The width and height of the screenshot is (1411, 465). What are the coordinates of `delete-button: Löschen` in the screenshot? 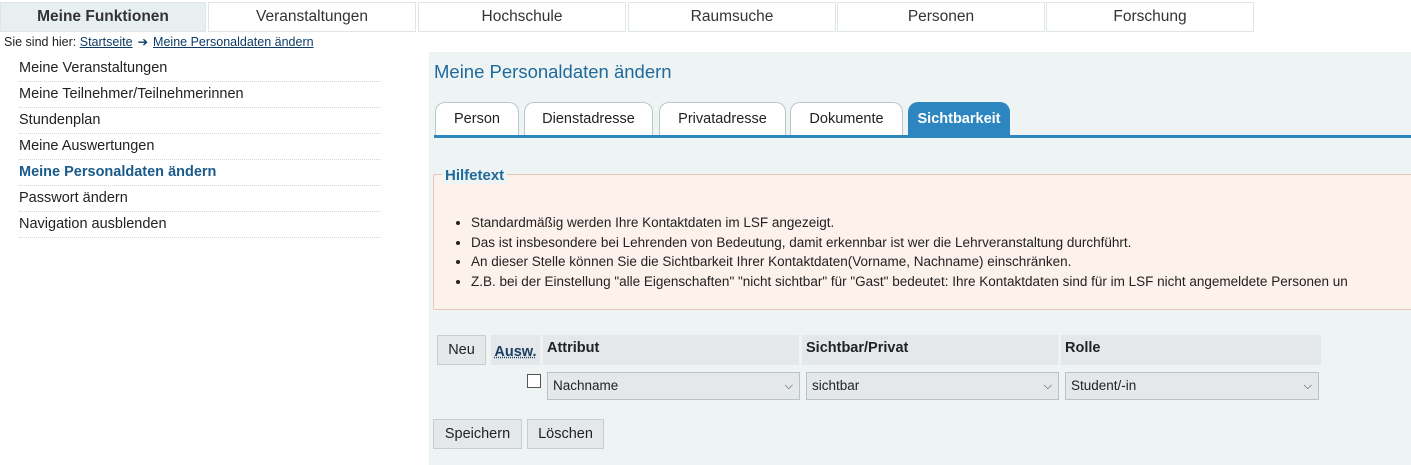 It's located at (565, 434).